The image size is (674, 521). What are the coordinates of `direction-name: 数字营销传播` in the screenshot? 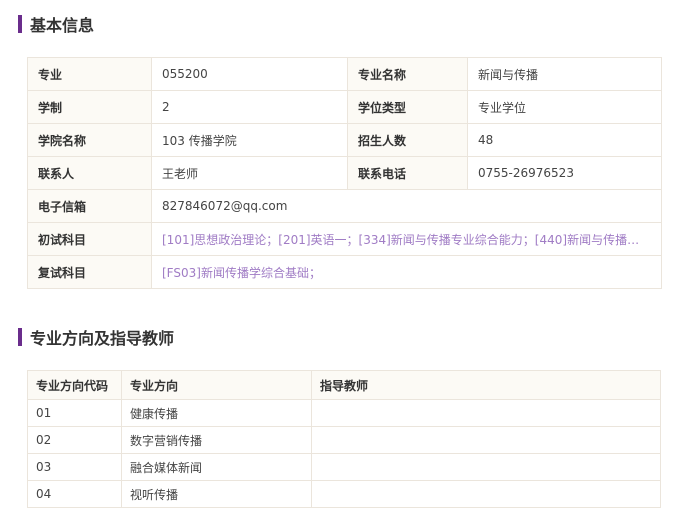 It's located at (216, 440).